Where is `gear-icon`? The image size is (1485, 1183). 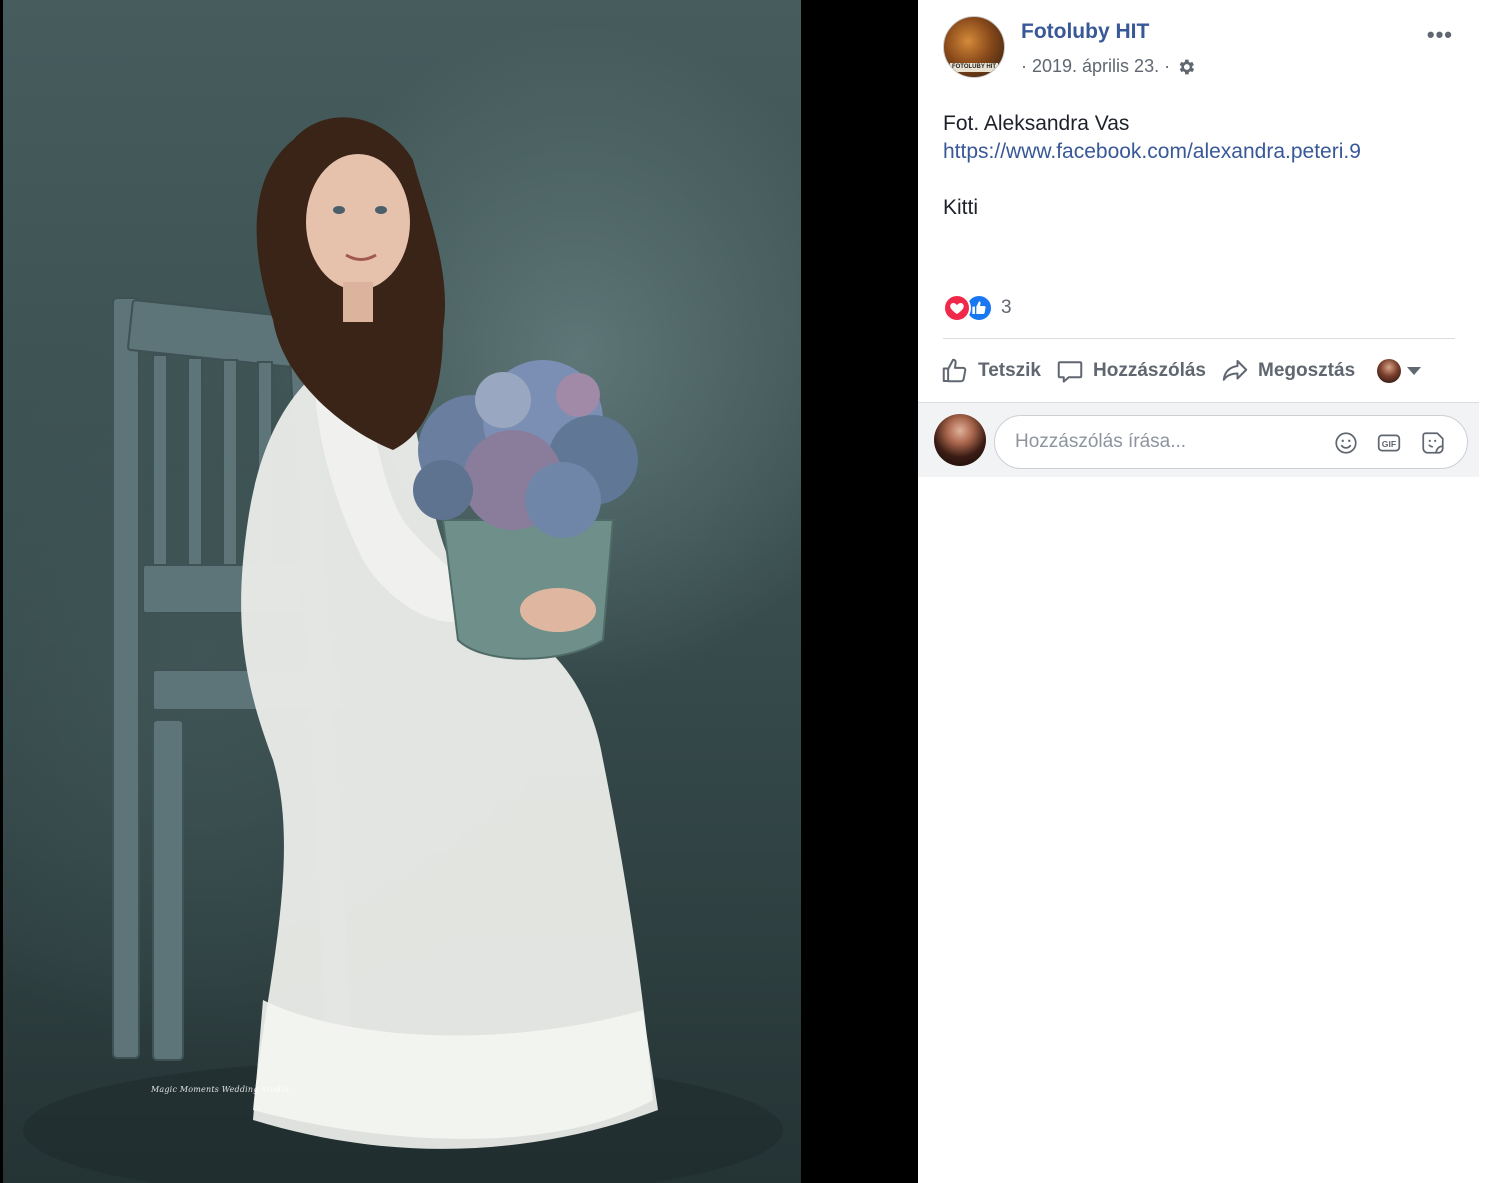
gear-icon is located at coordinates (1186, 67).